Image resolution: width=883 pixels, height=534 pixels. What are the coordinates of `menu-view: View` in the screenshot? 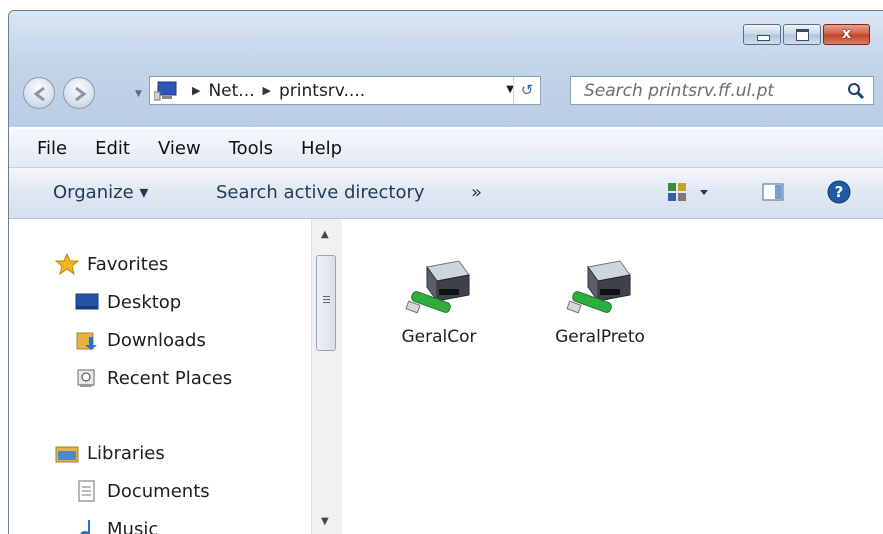 It's located at (179, 148).